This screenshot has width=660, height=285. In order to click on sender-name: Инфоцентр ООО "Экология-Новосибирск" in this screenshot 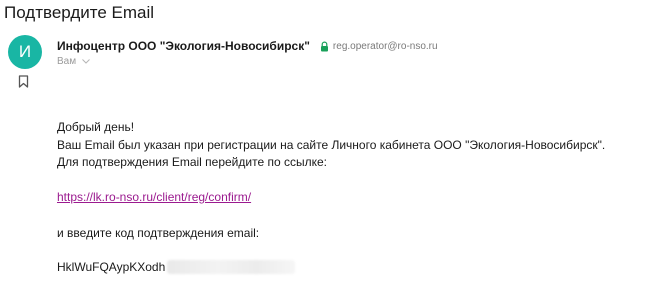, I will do `click(183, 46)`.